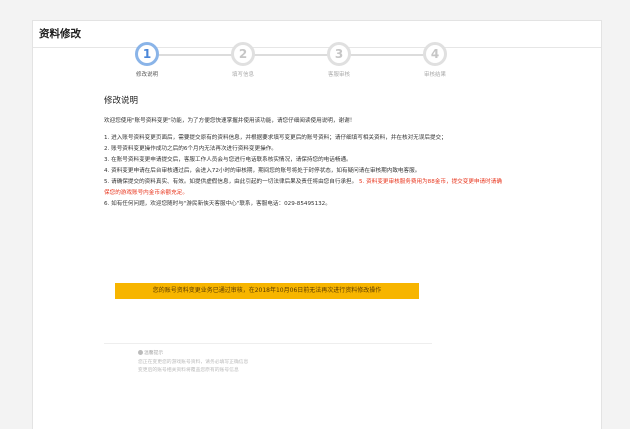  What do you see at coordinates (121, 101) in the screenshot?
I see `section-title: 修改说明` at bounding box center [121, 101].